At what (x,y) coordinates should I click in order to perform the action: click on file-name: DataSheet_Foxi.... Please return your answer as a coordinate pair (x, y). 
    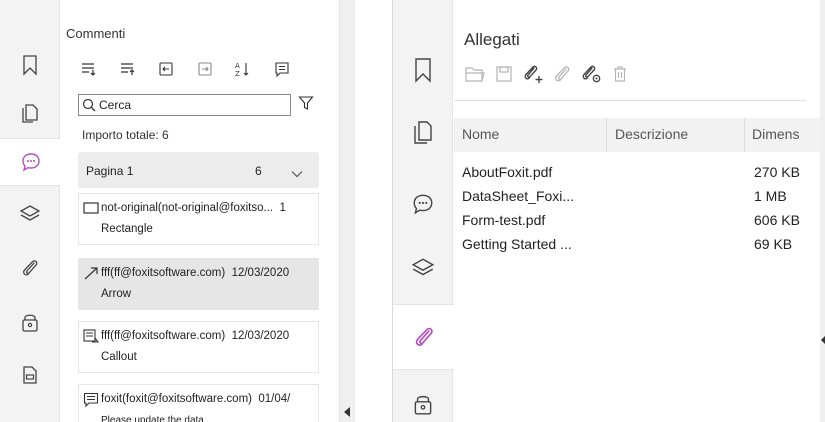
    Looking at the image, I should click on (518, 196).